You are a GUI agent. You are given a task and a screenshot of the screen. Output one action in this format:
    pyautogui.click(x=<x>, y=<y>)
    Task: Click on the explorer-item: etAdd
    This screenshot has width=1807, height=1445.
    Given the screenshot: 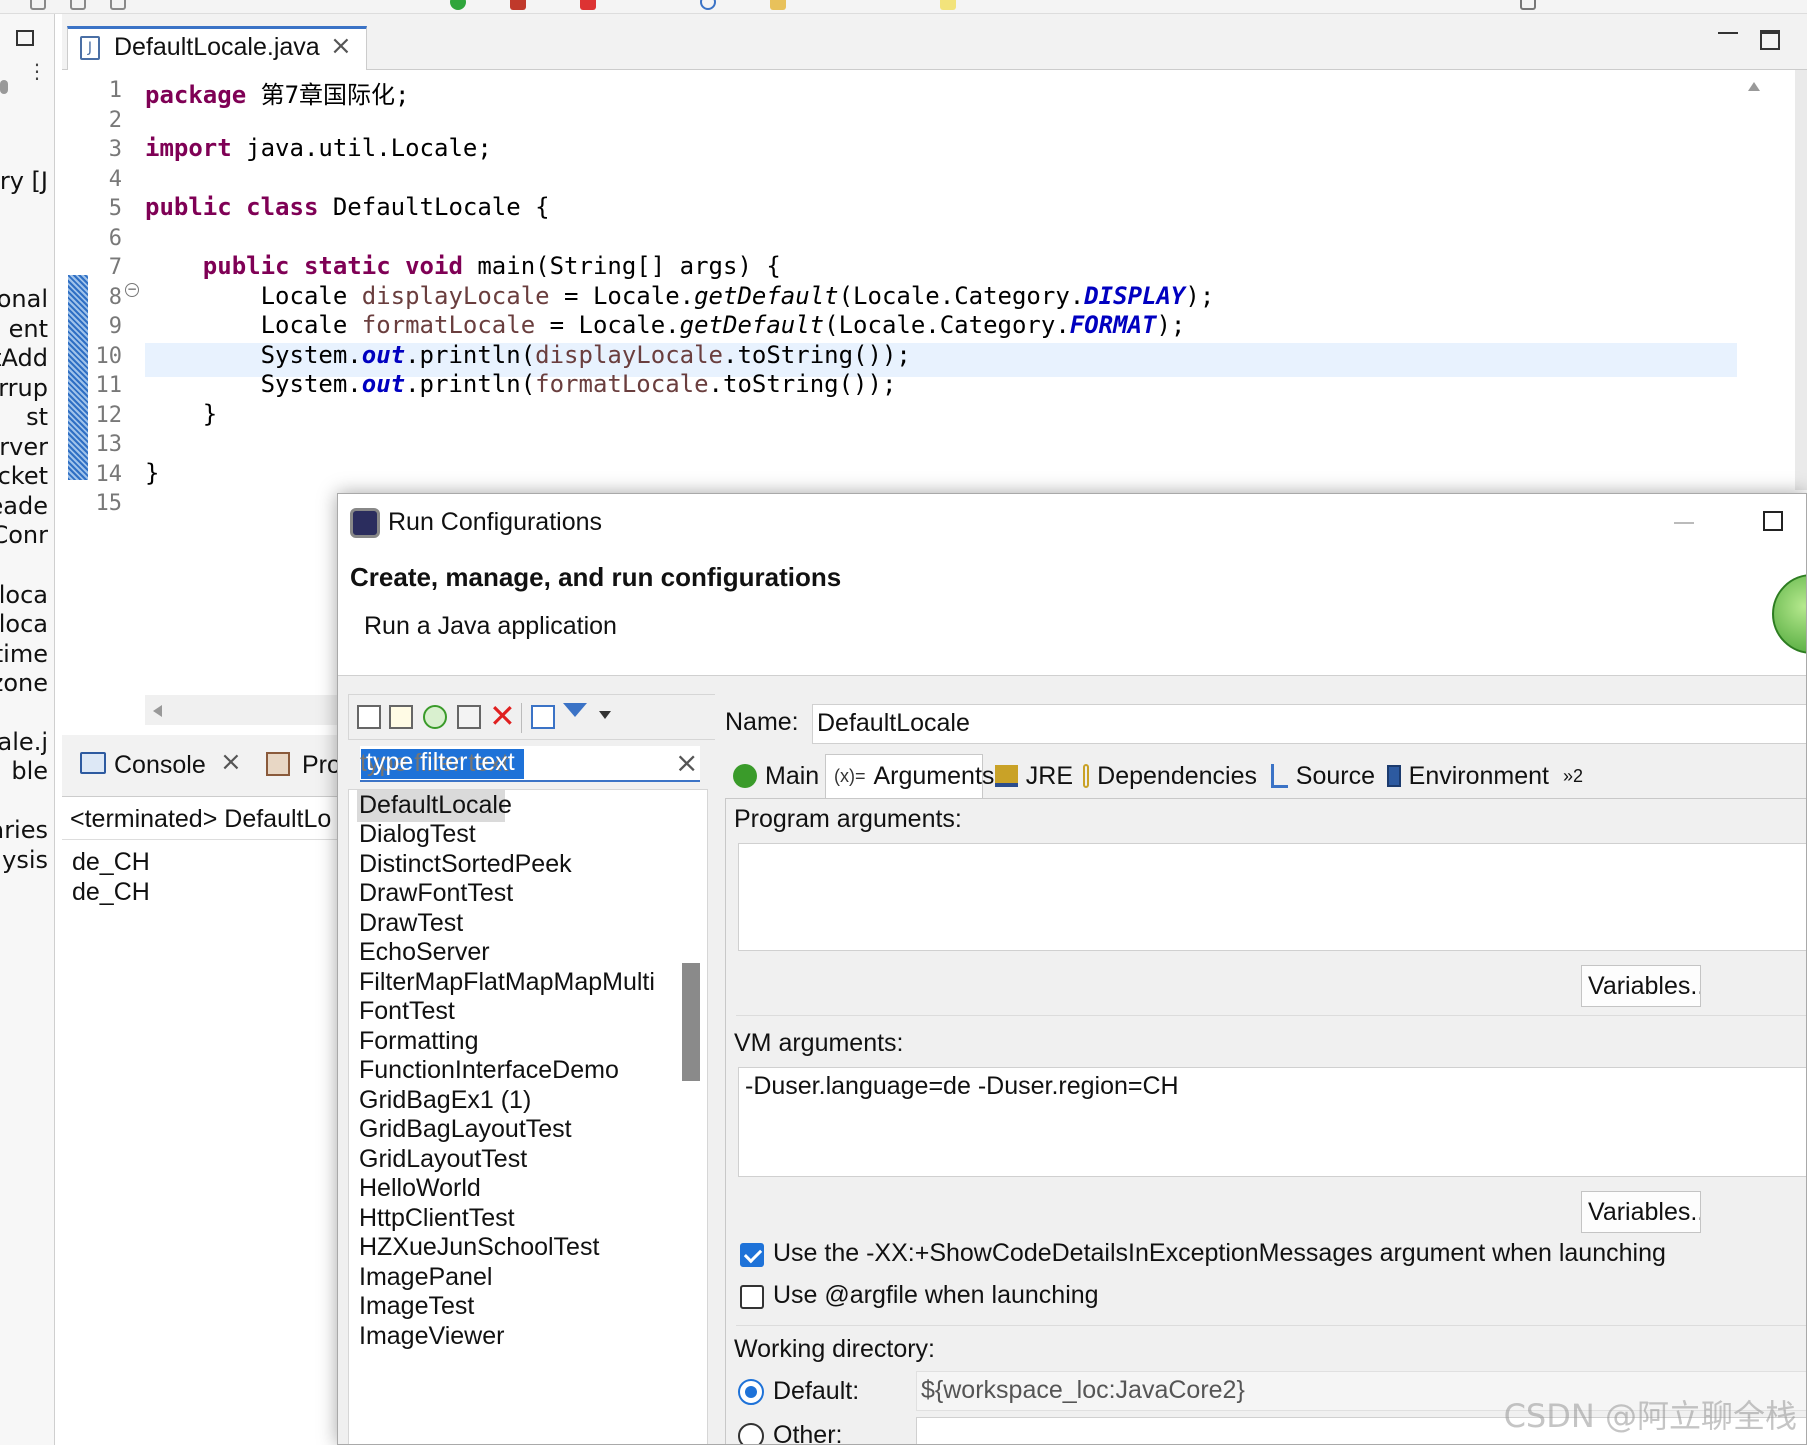 What is the action you would take?
    pyautogui.click(x=24, y=358)
    